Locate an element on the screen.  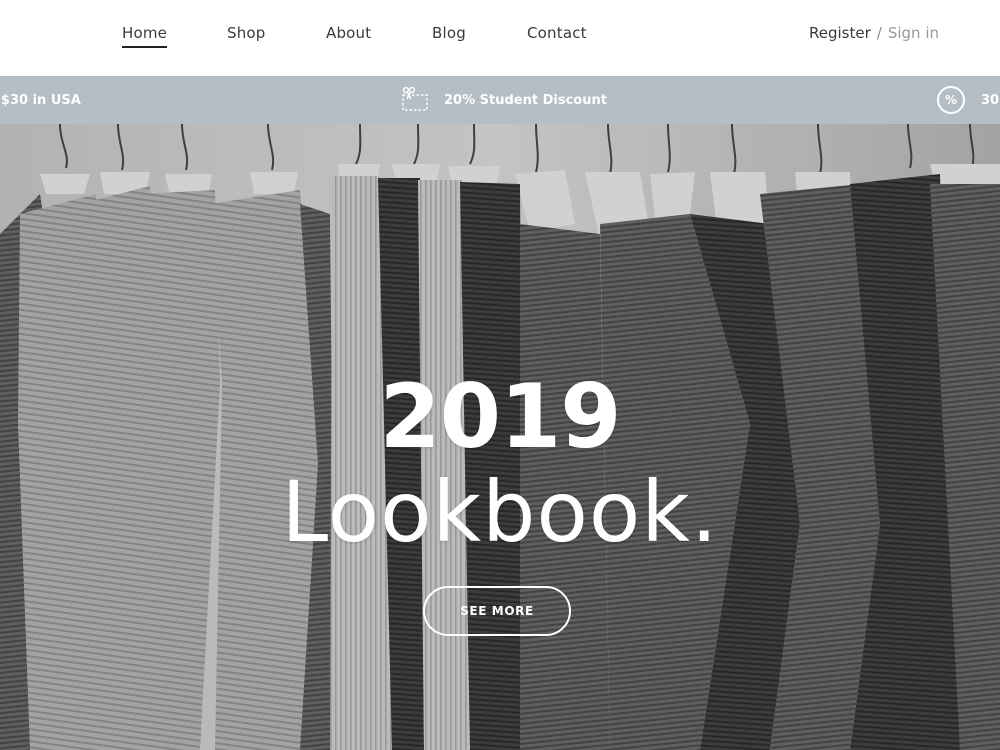
promo-text: r $30 in USA is located at coordinates (40, 100).